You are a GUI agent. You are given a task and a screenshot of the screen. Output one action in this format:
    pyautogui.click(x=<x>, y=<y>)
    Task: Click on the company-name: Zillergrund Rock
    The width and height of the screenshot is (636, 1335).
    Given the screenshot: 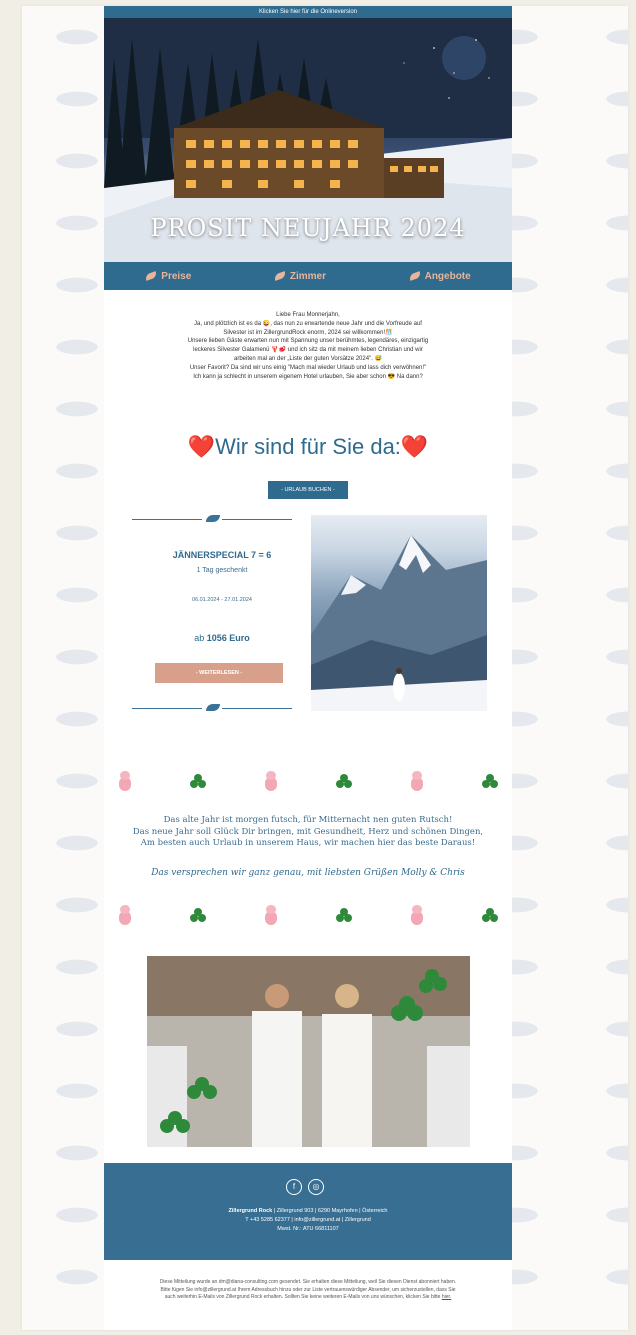 What is the action you would take?
    pyautogui.click(x=250, y=1211)
    